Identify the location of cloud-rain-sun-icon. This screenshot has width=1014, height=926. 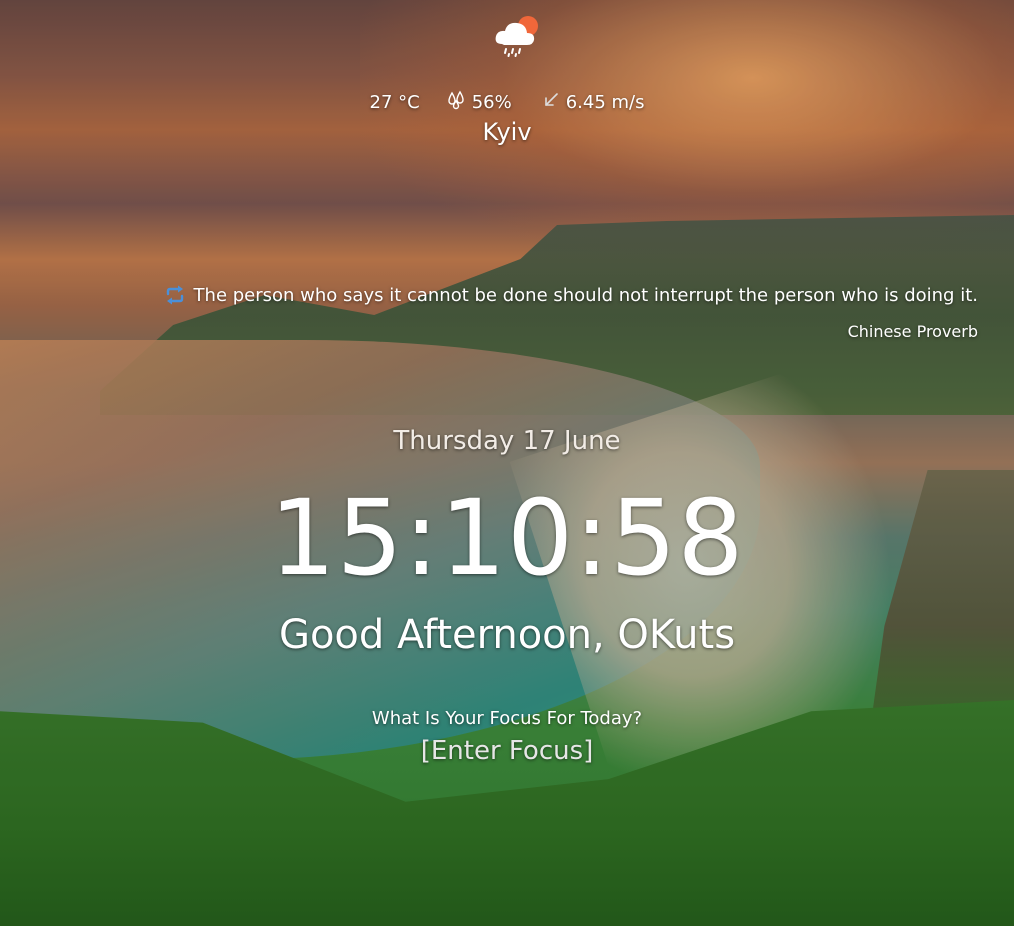
(517, 35).